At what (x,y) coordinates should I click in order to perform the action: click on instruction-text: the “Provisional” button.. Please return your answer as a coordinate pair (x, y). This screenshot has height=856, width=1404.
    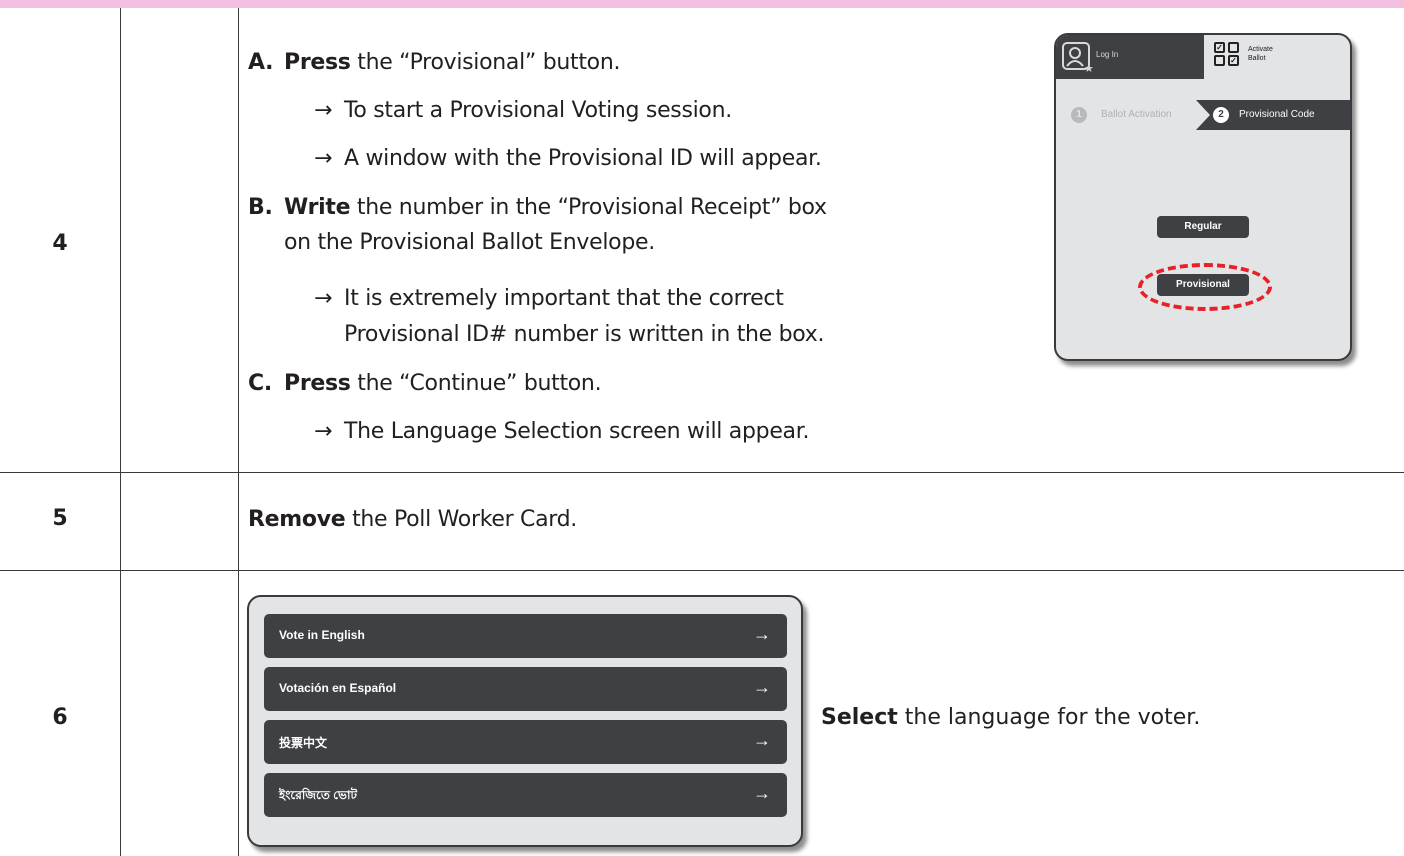
    Looking at the image, I should click on (485, 62).